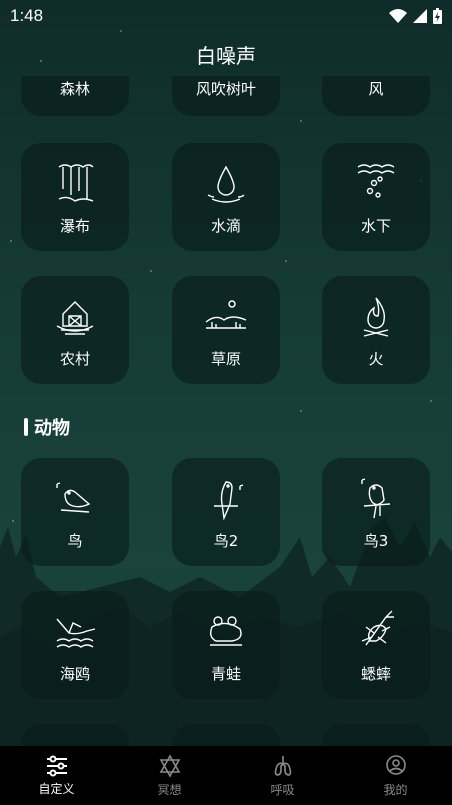 Image resolution: width=452 pixels, height=805 pixels. Describe the element at coordinates (376, 541) in the screenshot. I see `sound-label: 鸟3` at that location.